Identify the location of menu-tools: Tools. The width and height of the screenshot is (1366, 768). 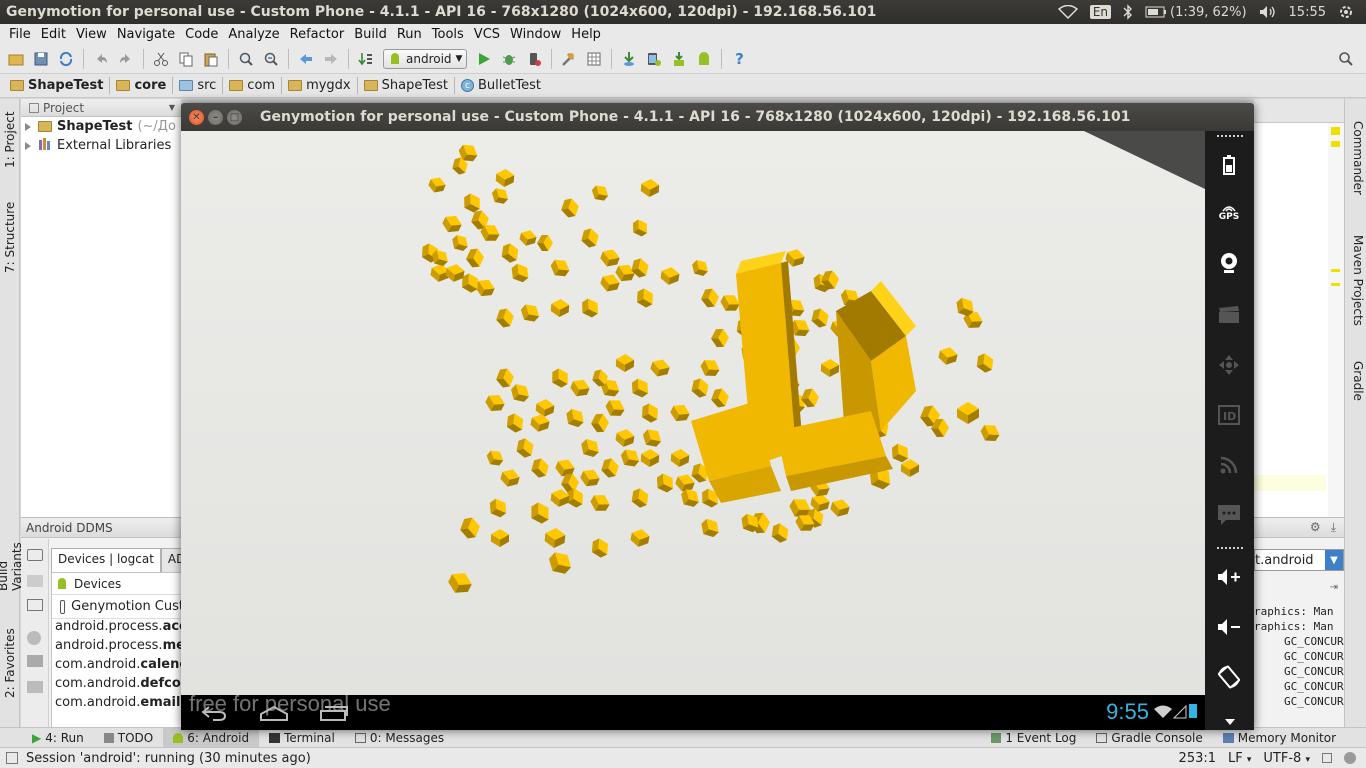
(448, 34).